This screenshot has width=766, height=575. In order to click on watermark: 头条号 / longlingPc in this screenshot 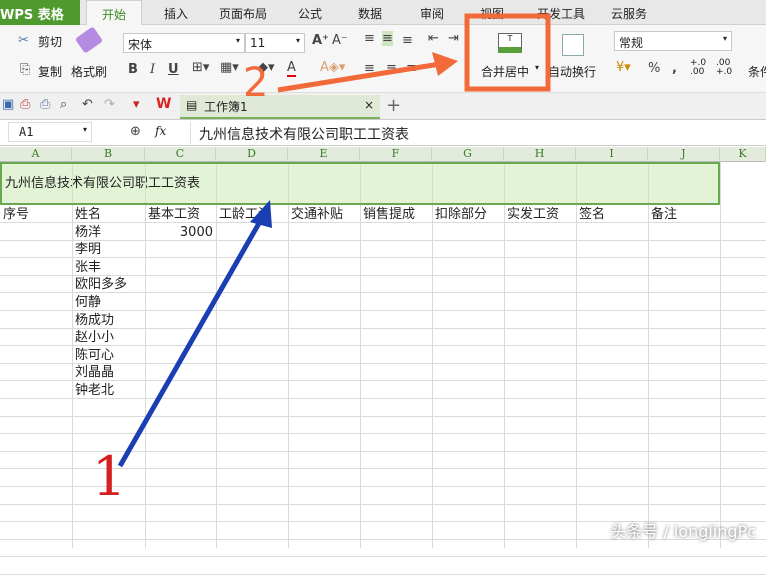, I will do `click(683, 531)`.